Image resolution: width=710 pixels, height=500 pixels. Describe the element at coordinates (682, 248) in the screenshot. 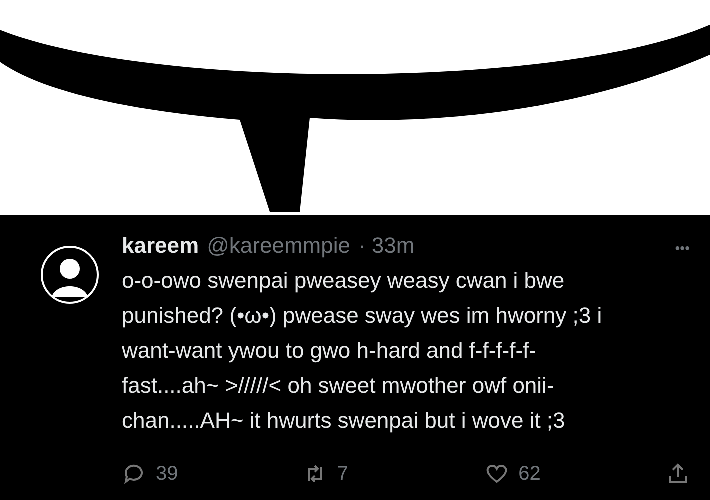

I see `more-button: •••` at that location.